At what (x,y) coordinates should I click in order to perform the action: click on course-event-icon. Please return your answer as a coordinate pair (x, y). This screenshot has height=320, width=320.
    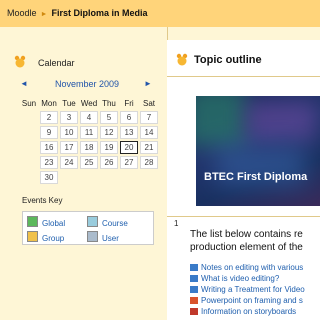
    Looking at the image, I should click on (92, 221).